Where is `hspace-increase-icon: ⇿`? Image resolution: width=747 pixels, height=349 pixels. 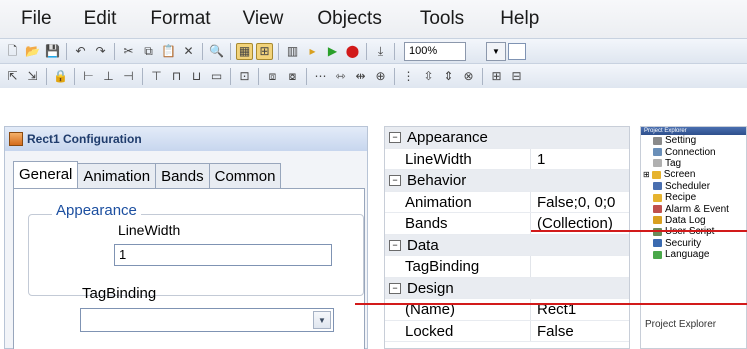
hspace-increase-icon: ⇿ is located at coordinates (340, 76).